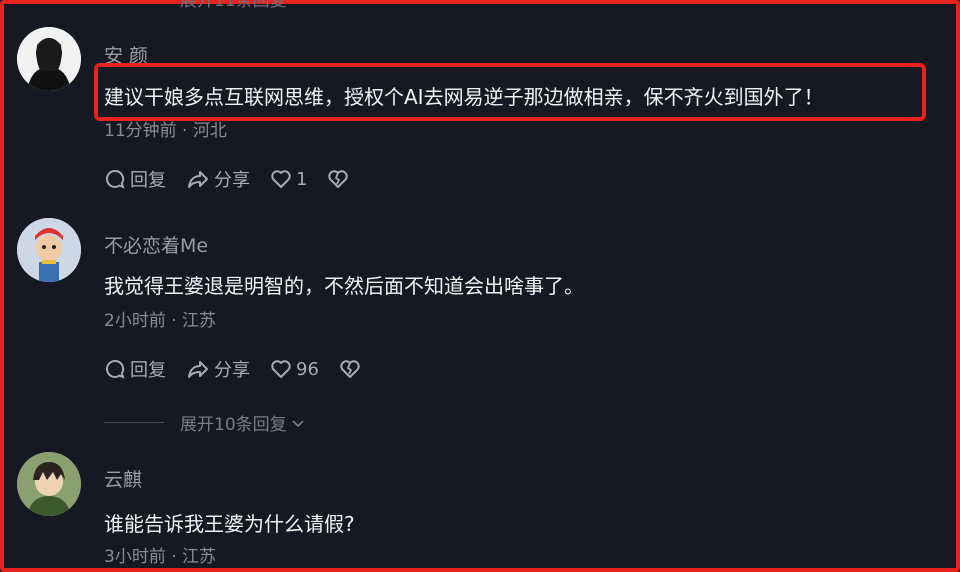 The image size is (960, 572). What do you see at coordinates (229, 524) in the screenshot?
I see `comment-text: 谁能告诉我王婆为什么请假?` at bounding box center [229, 524].